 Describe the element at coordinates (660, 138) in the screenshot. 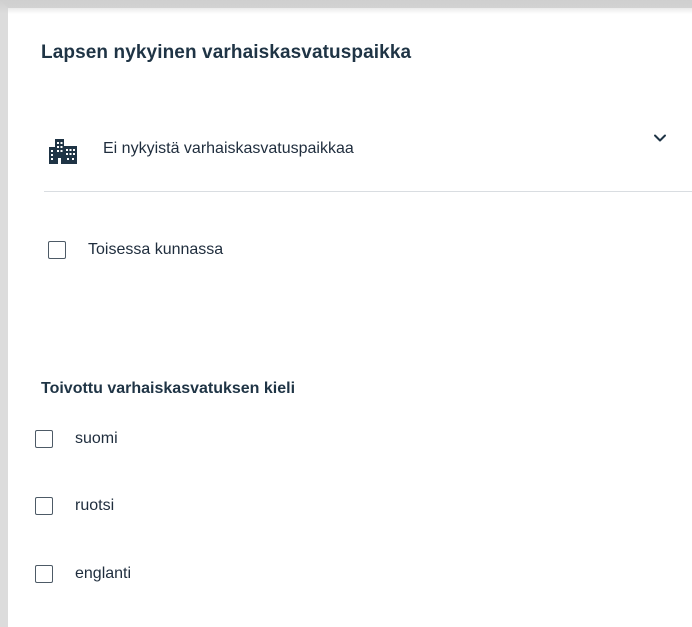

I see `chevron-down-icon` at that location.